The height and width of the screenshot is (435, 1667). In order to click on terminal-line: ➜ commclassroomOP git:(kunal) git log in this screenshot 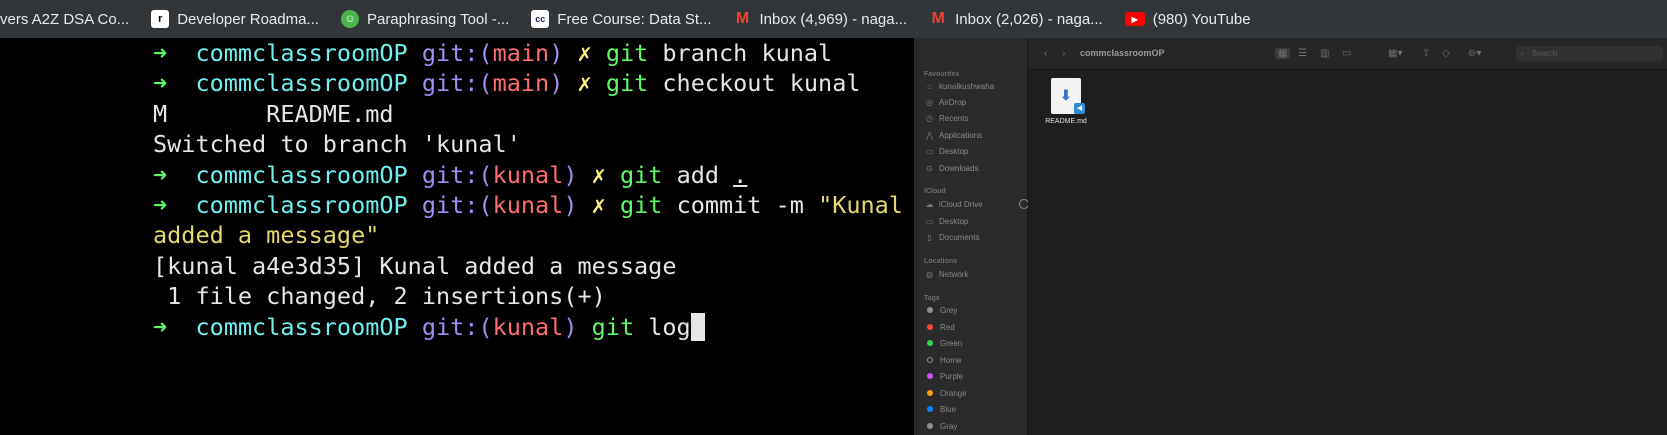, I will do `click(533, 327)`.